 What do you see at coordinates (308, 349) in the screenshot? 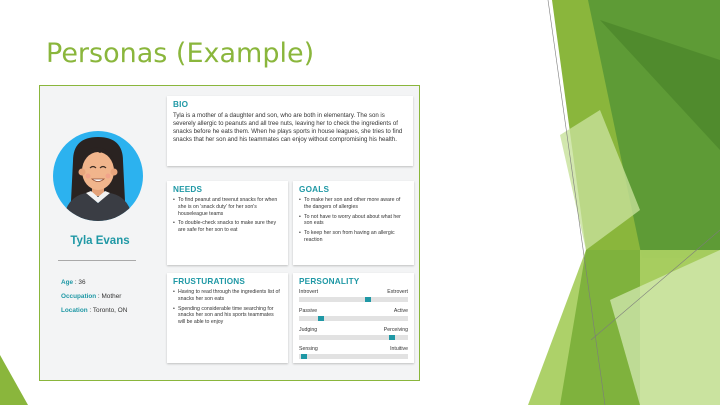
I see `trait-left-label: Sensing` at bounding box center [308, 349].